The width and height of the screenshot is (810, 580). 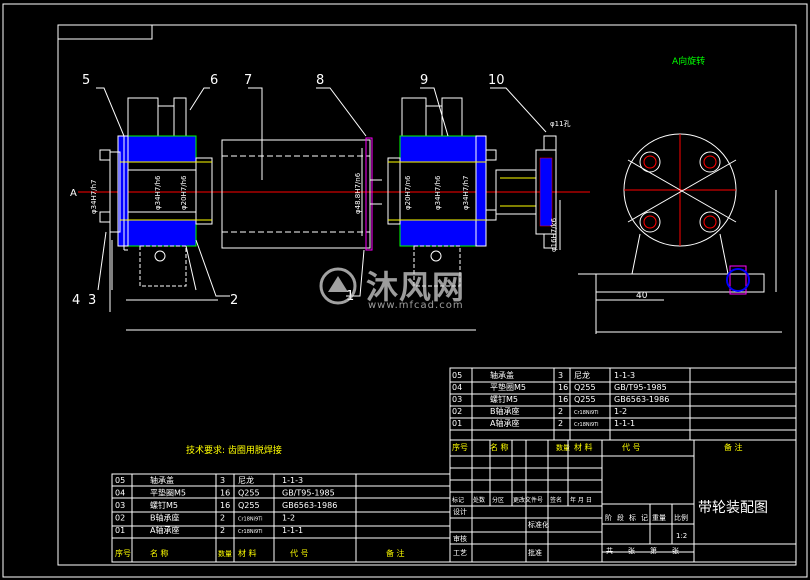 I want to click on stage-label: 标, so click(x=632, y=517).